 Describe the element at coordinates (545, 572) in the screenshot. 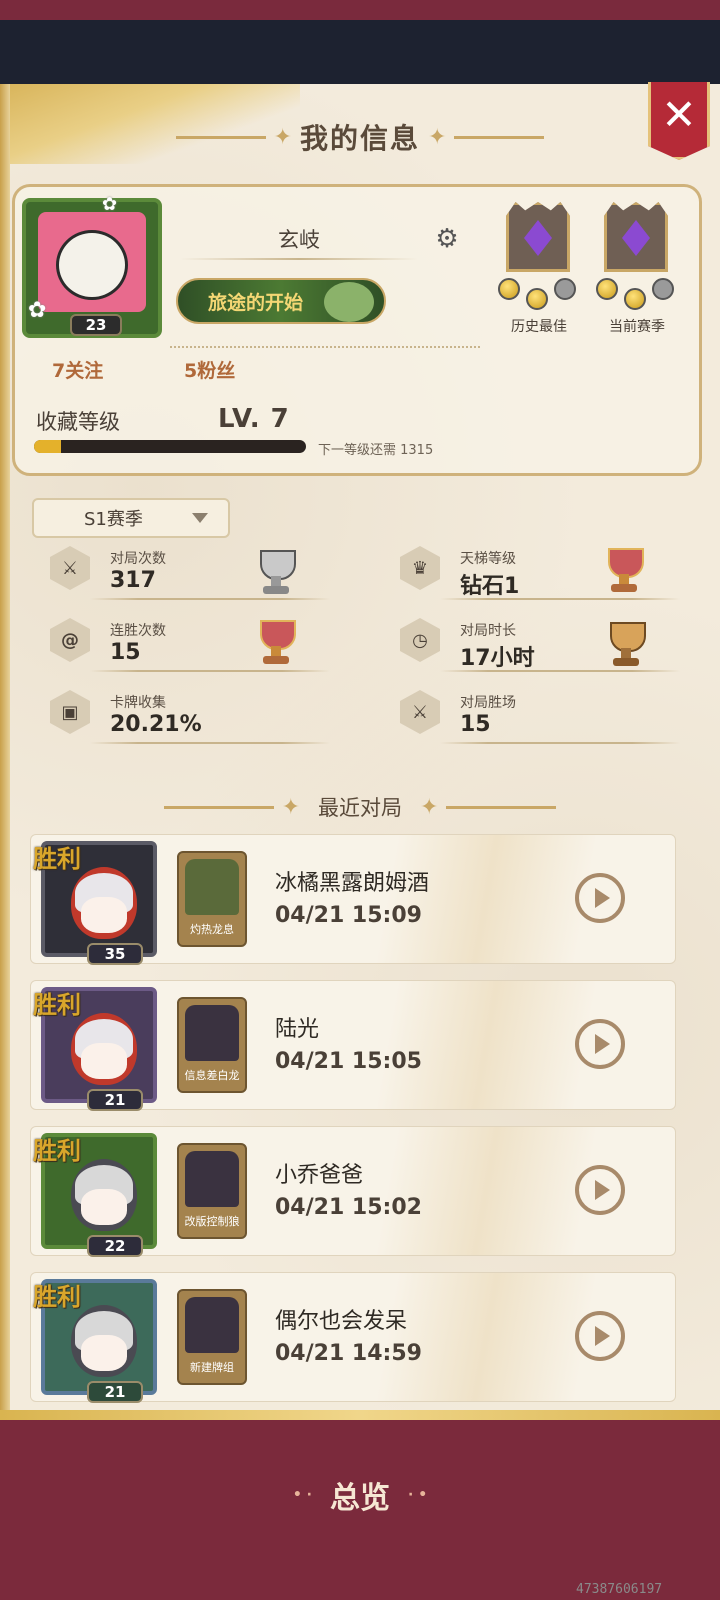

I see `stat-ladder-tier: ♛ 天梯等级 钻石1` at that location.